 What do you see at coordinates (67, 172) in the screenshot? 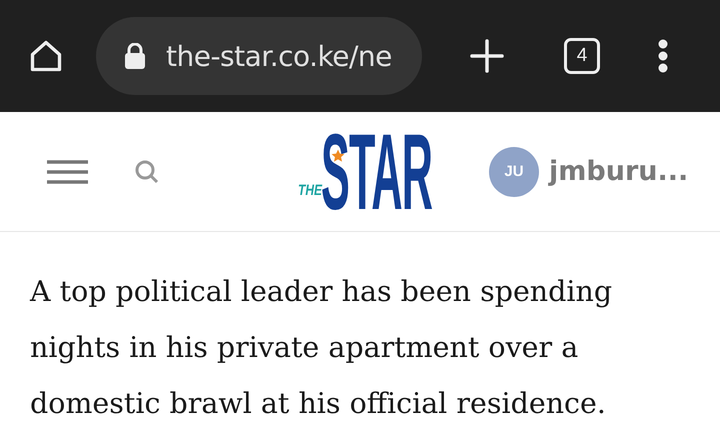
I see `menu-icon` at bounding box center [67, 172].